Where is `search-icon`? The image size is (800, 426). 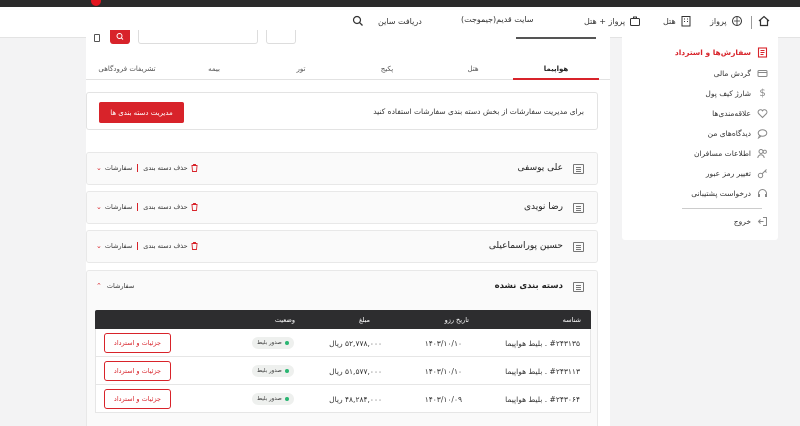 search-icon is located at coordinates (358, 21).